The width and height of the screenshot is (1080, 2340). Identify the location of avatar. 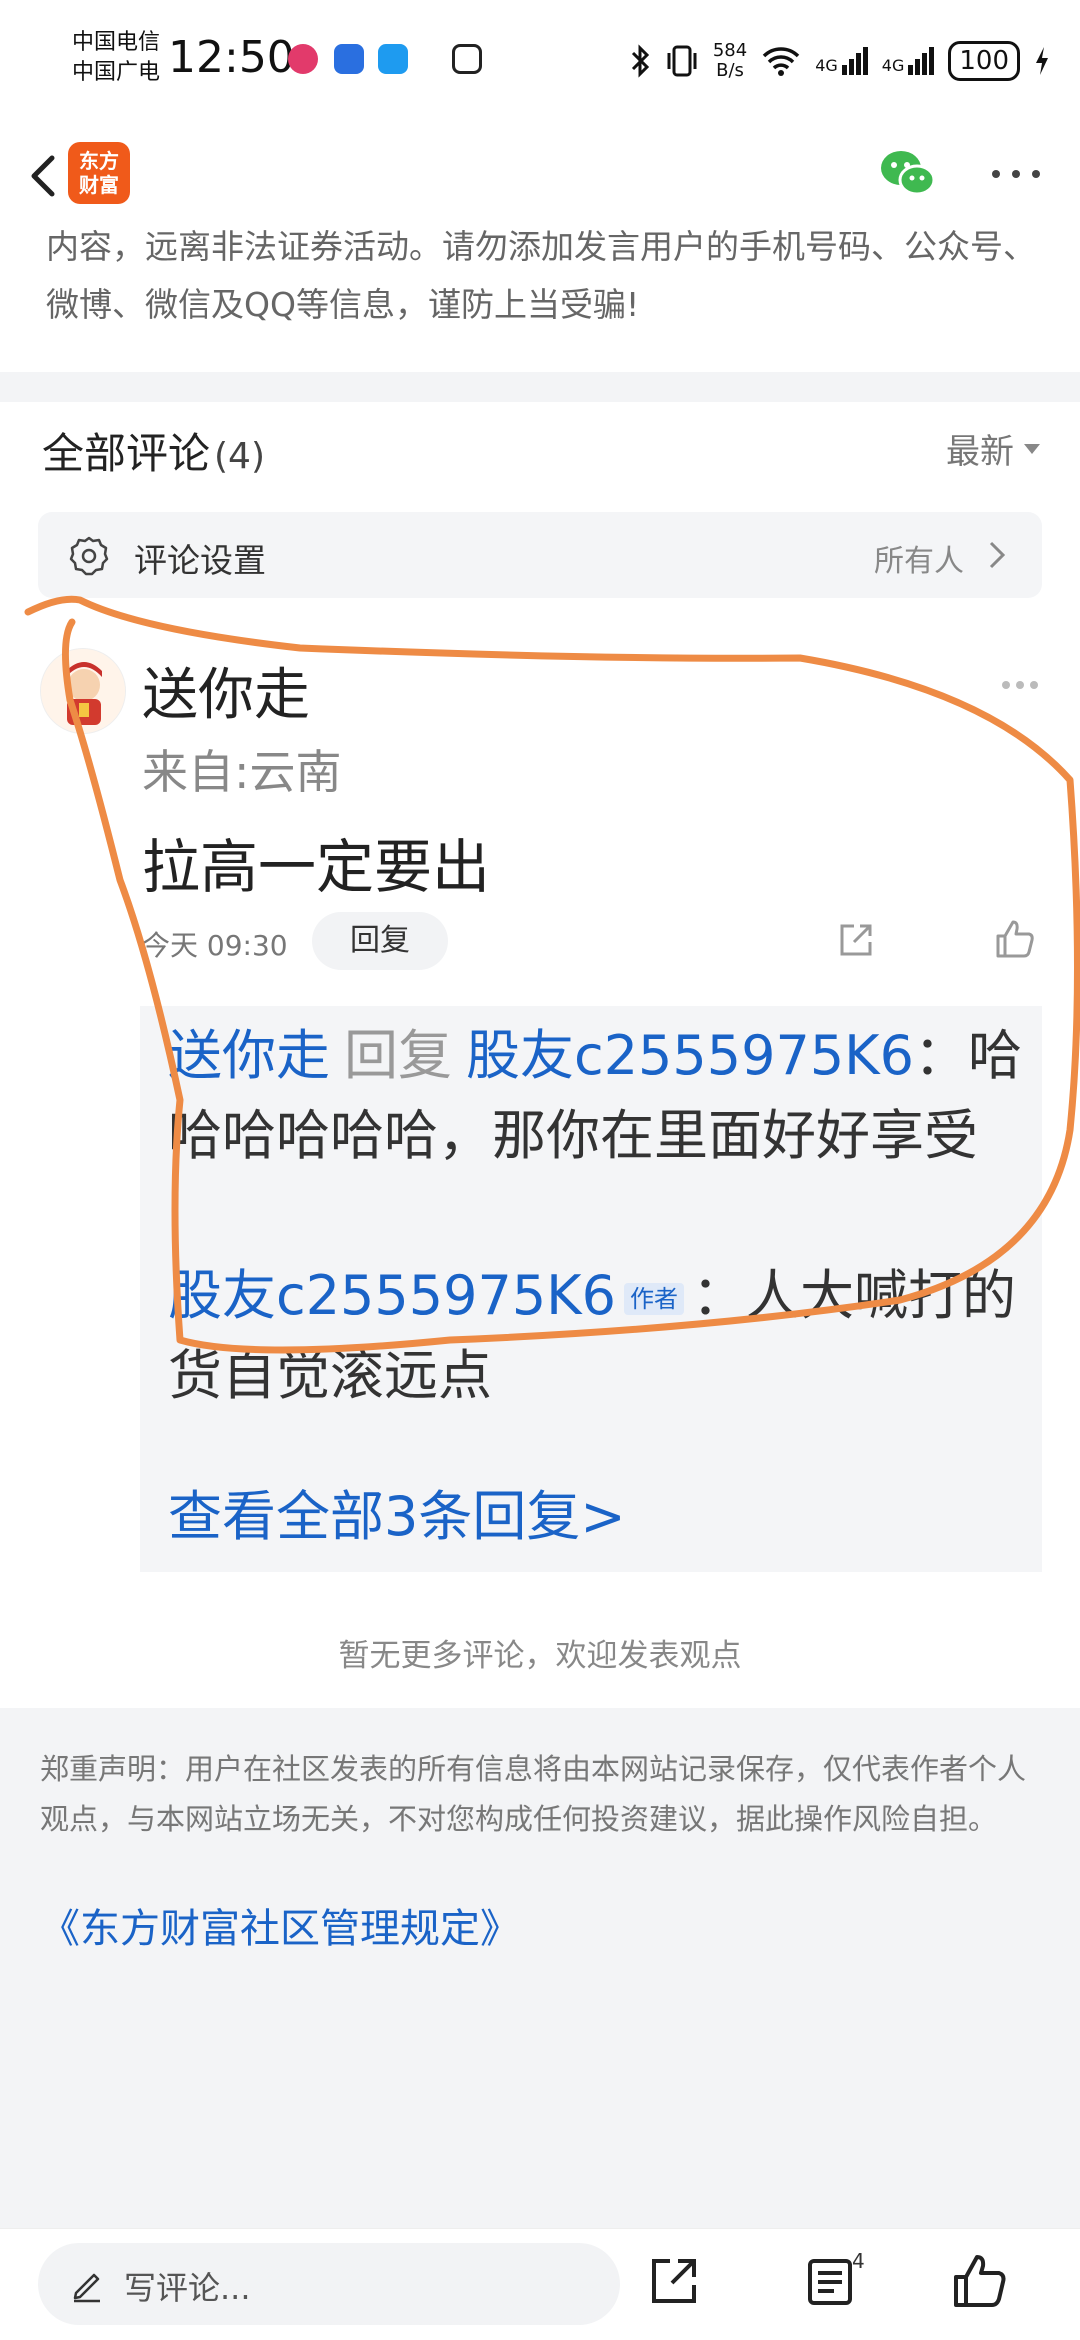
(83, 691).